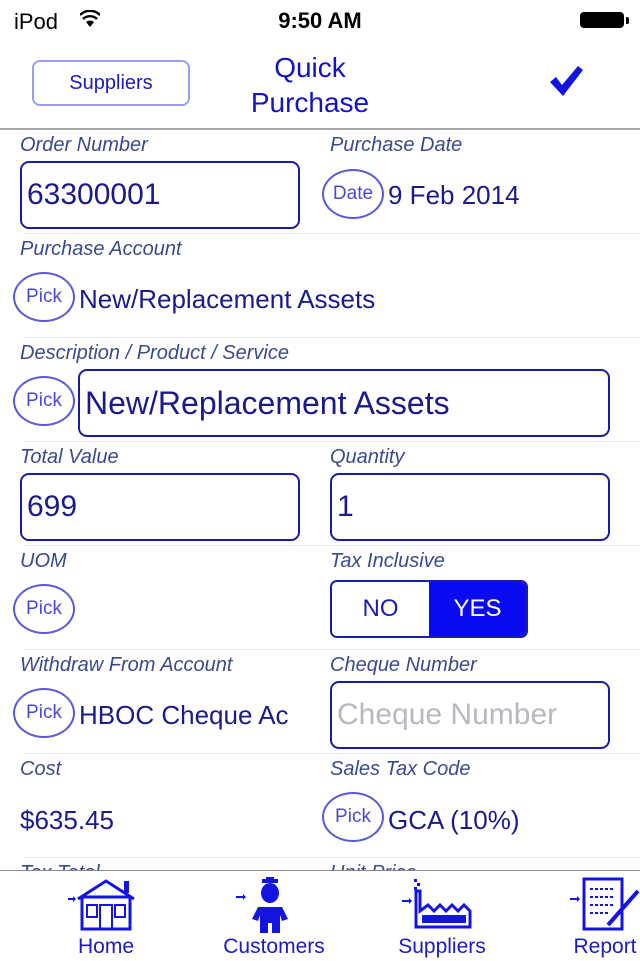 This screenshot has height=961, width=640. I want to click on done-button, so click(566, 80).